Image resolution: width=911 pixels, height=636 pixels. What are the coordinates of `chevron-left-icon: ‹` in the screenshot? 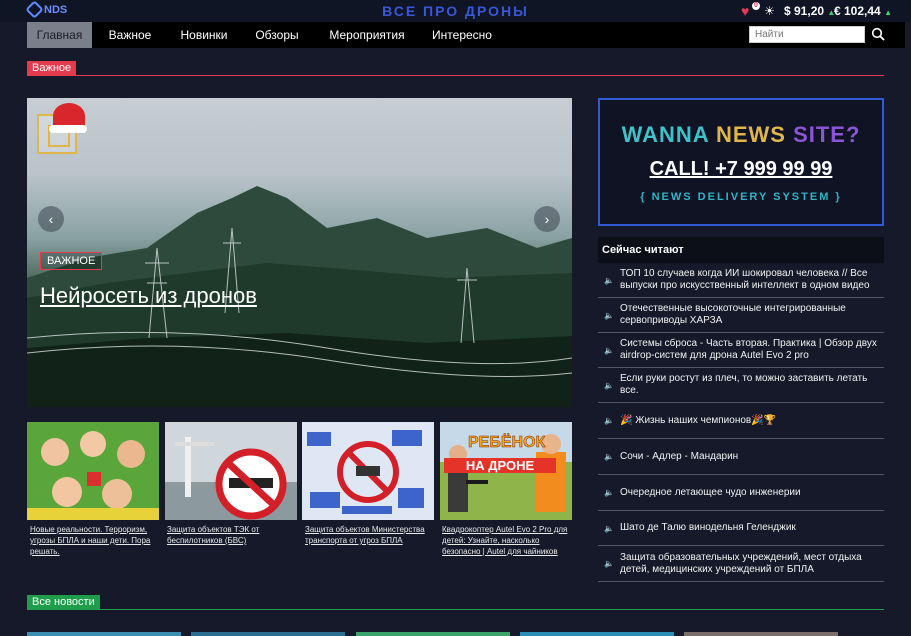 It's located at (51, 219).